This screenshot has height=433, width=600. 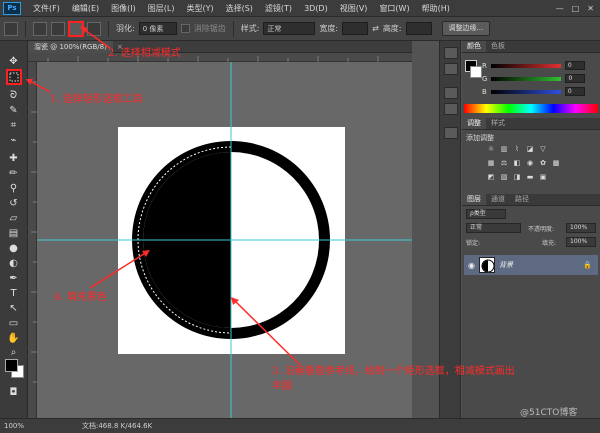 What do you see at coordinates (581, 228) in the screenshot?
I see `opacity-input: 100%` at bounding box center [581, 228].